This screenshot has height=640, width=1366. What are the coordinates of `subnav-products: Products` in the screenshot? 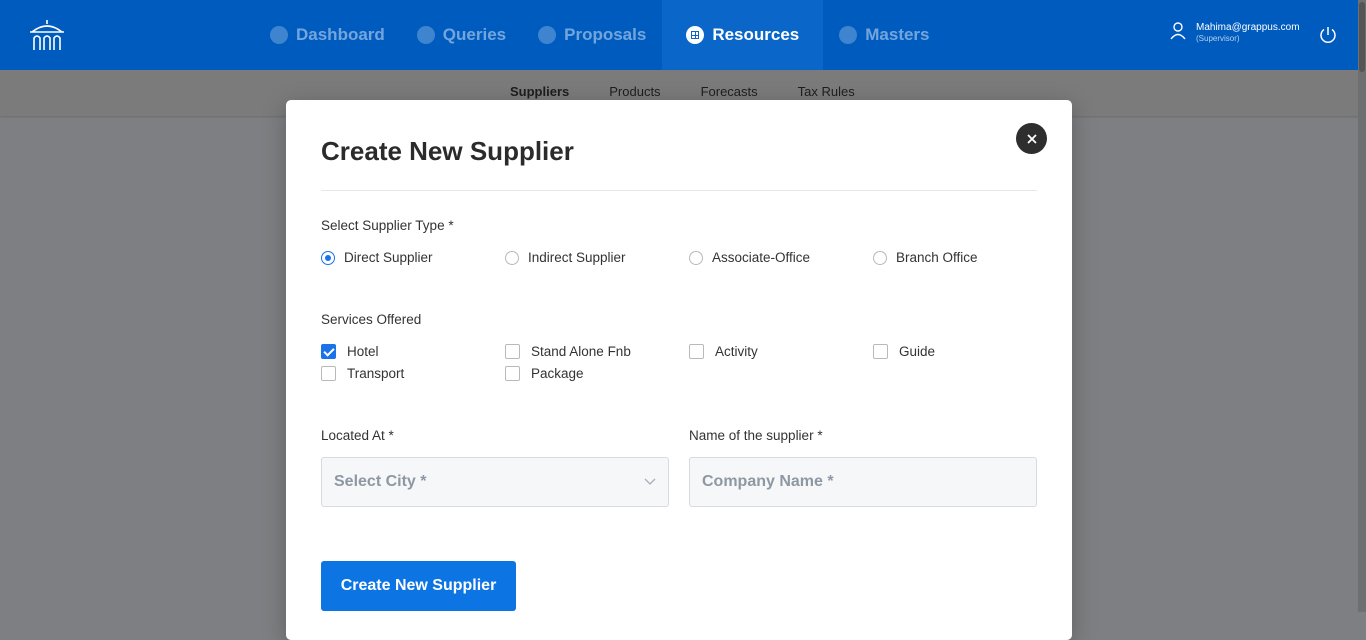 It's located at (634, 91).